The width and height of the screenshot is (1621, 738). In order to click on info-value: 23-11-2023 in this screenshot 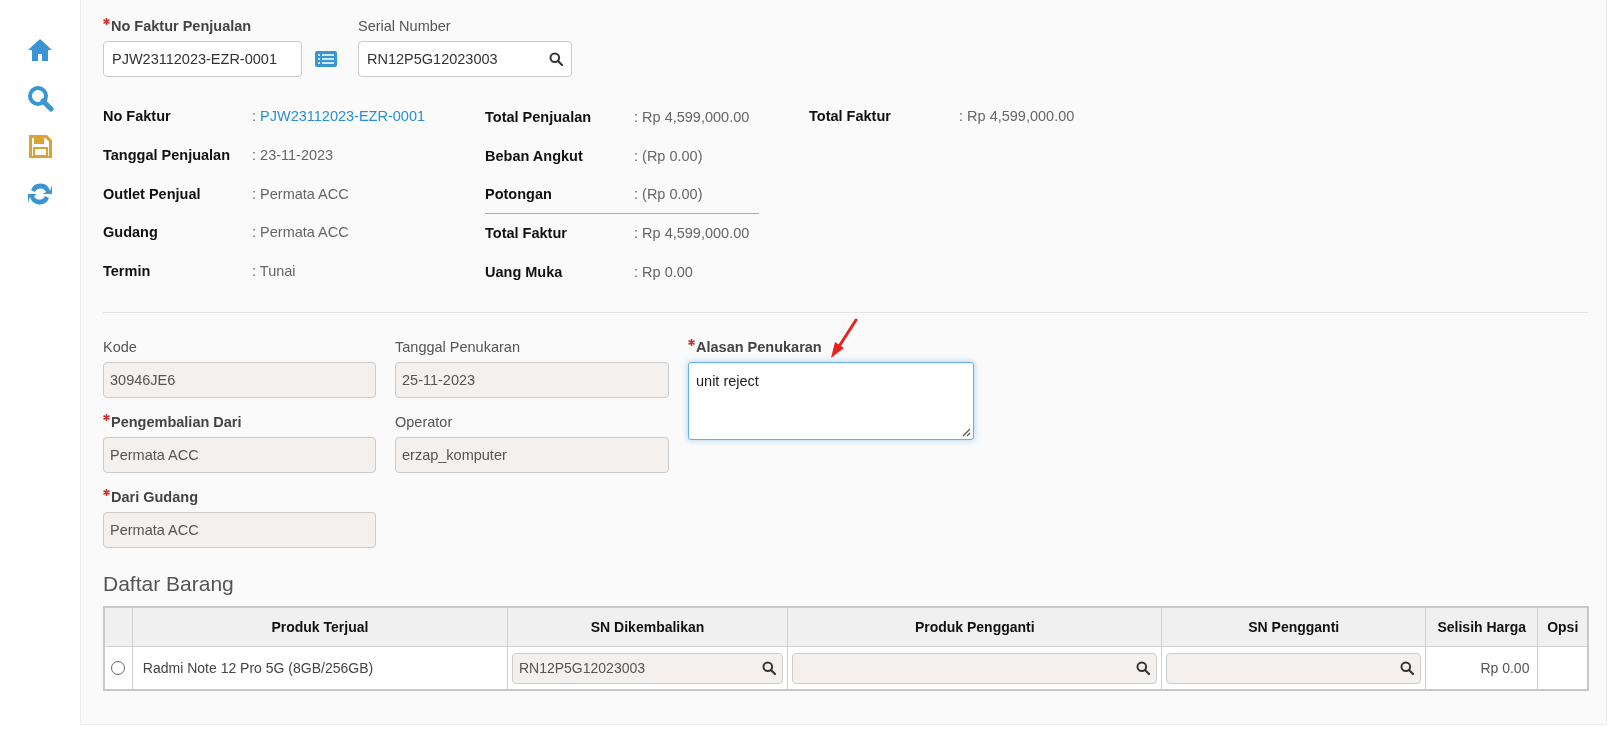, I will do `click(297, 155)`.